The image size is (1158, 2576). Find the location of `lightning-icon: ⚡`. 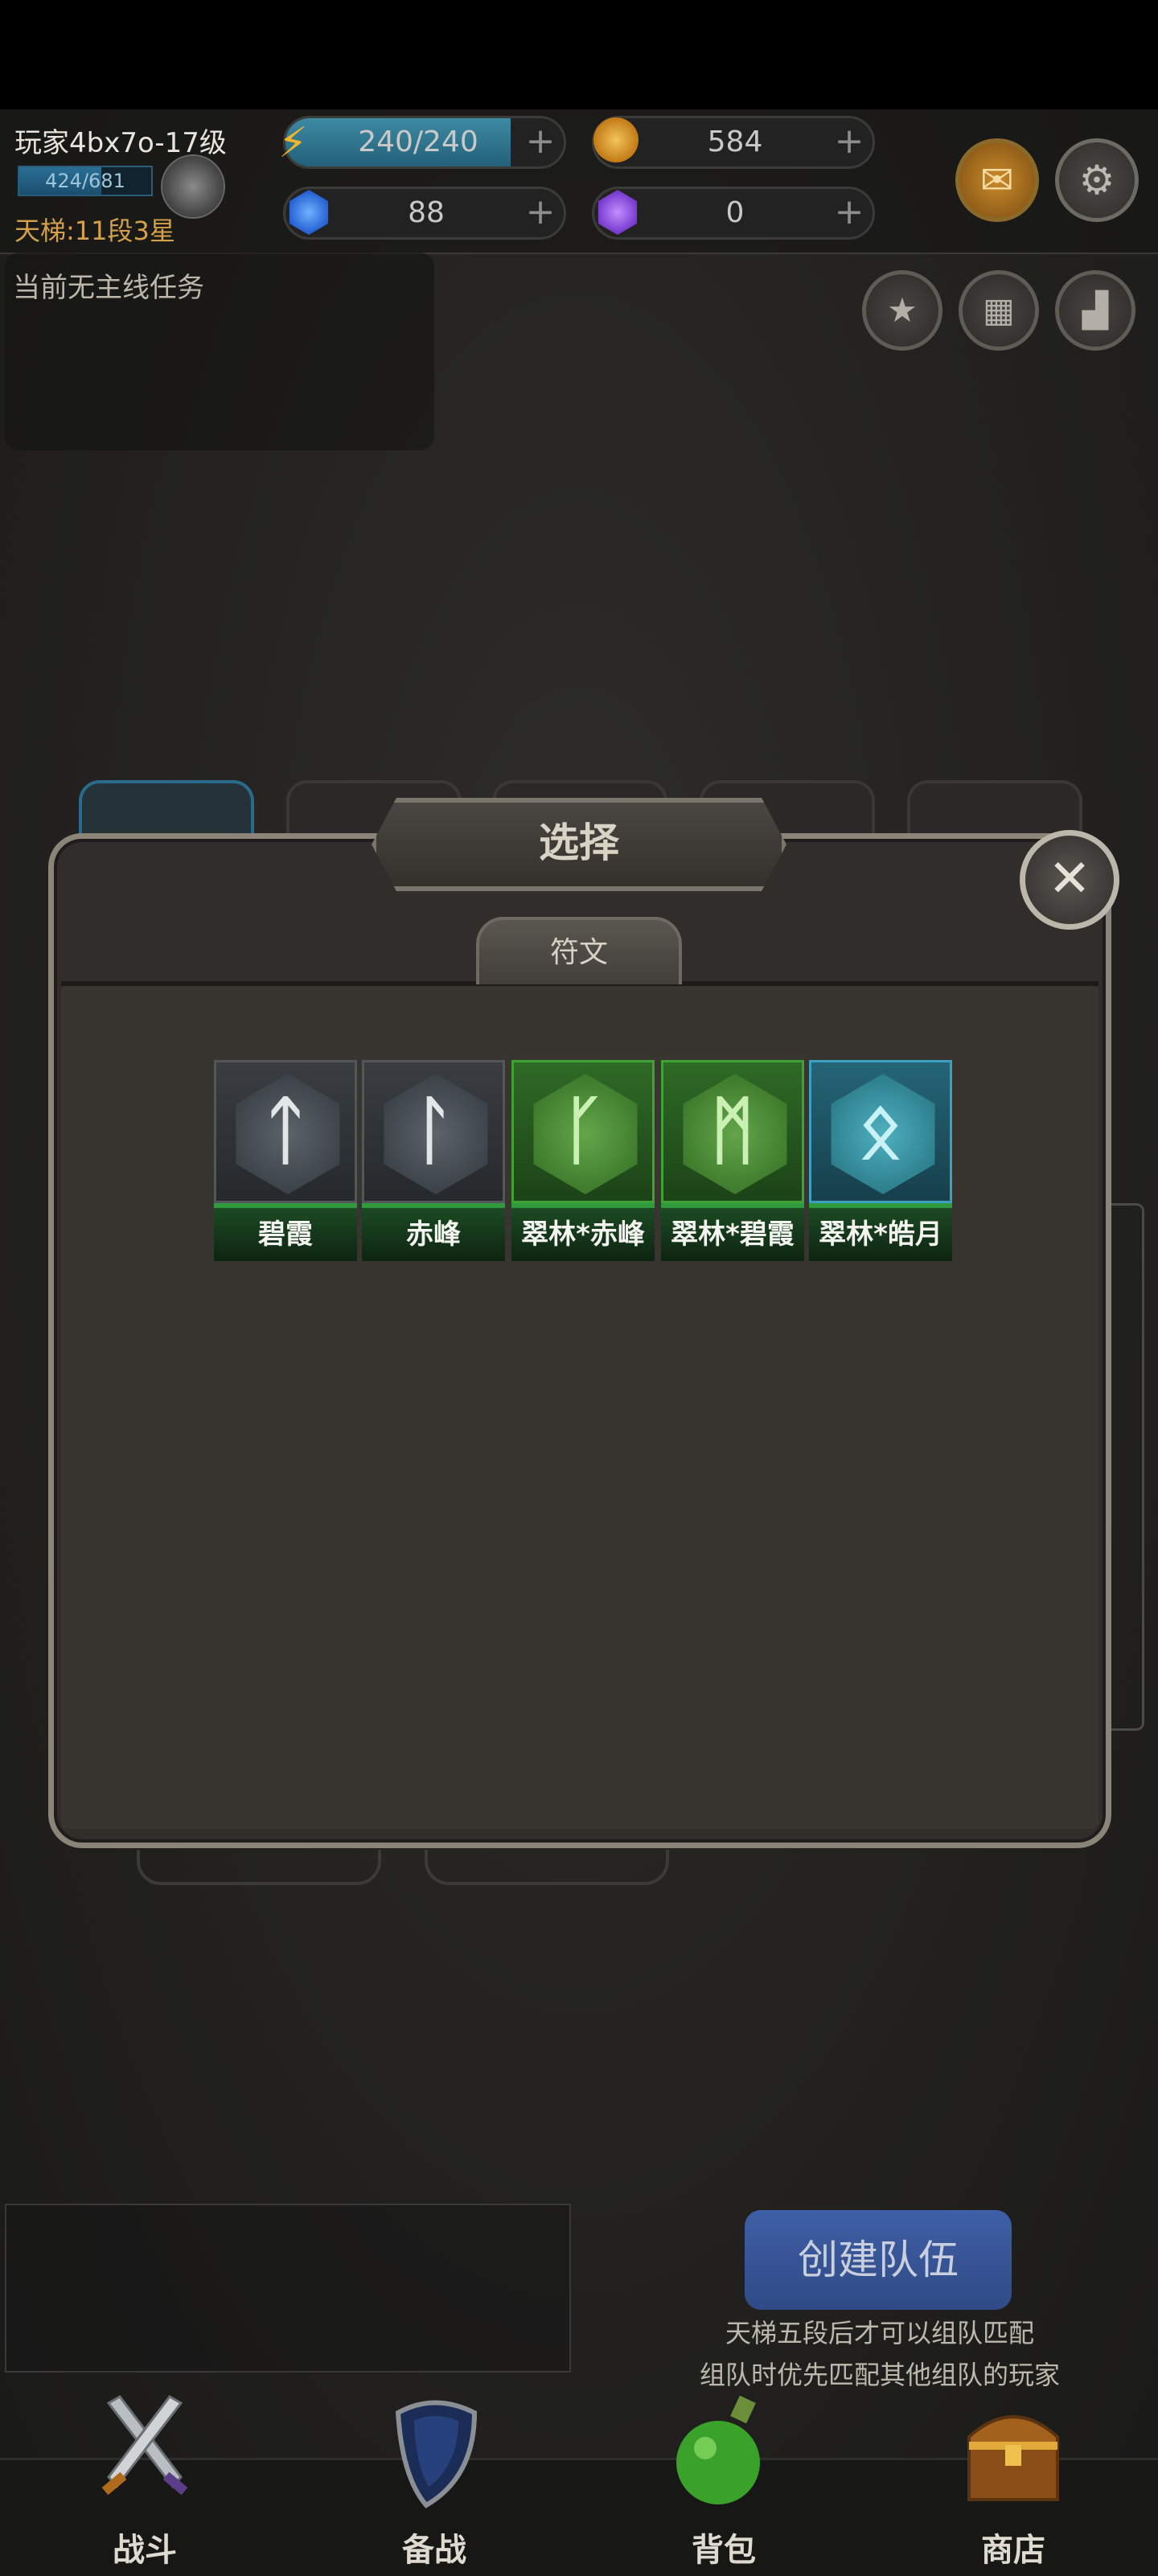

lightning-icon: ⚡ is located at coordinates (293, 143).